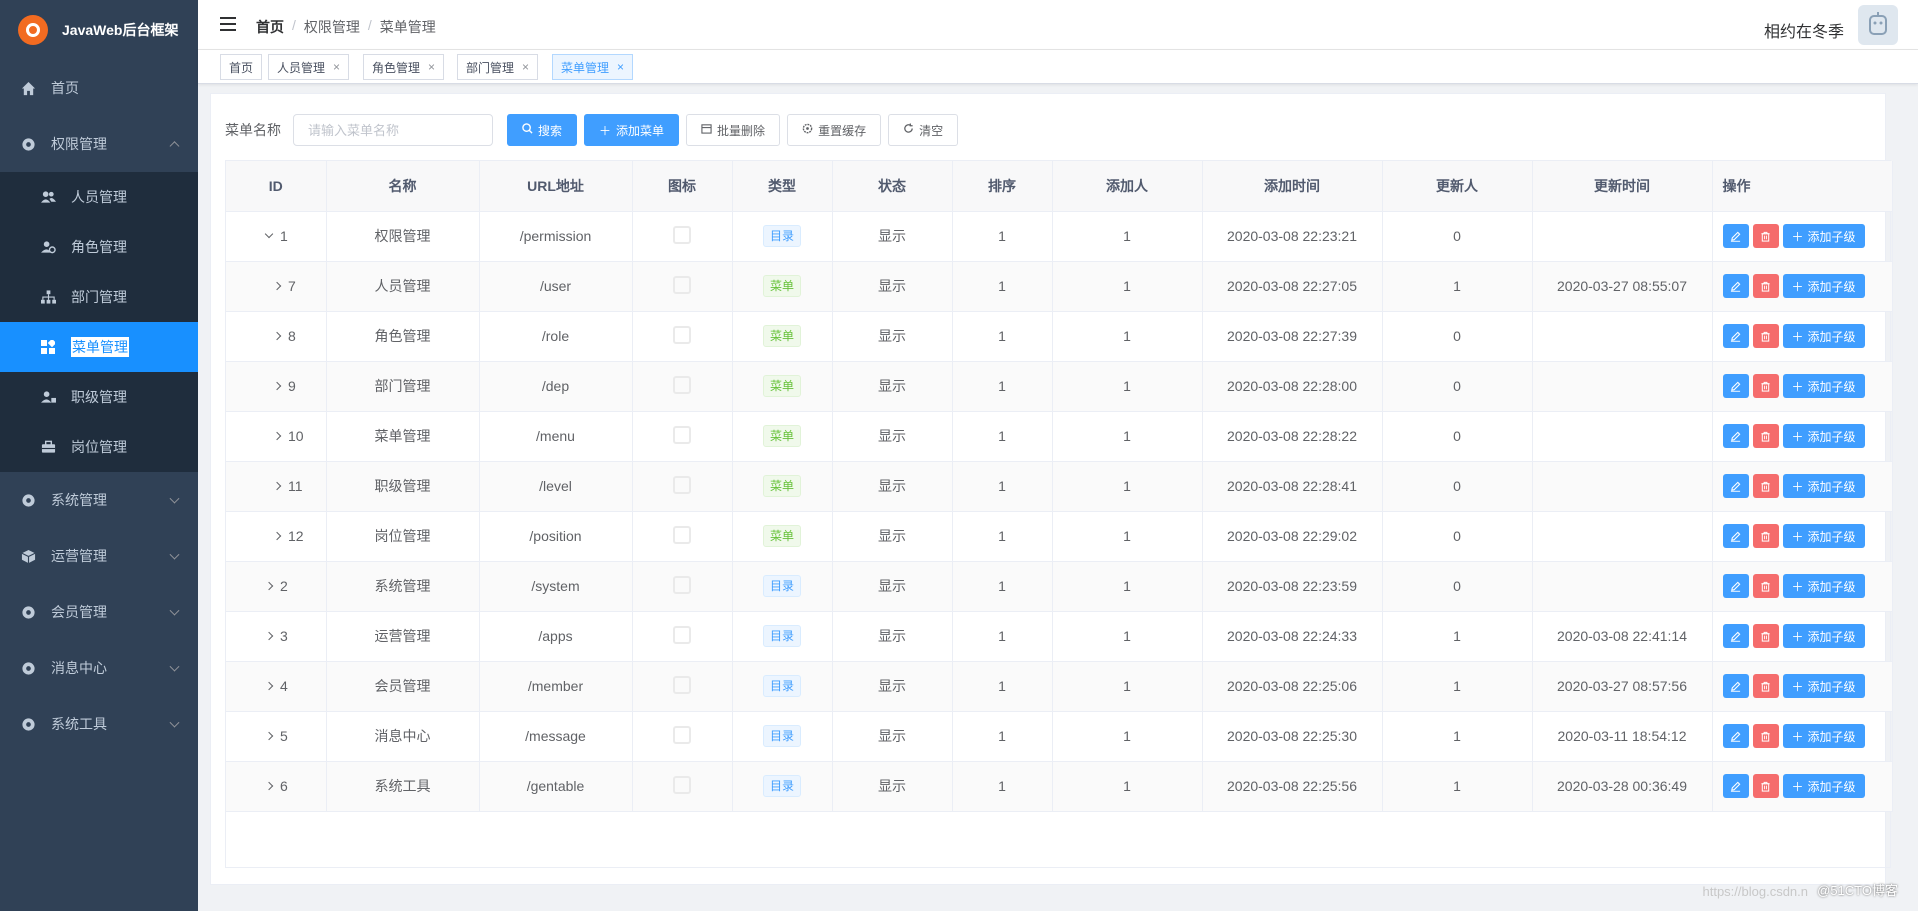 This screenshot has height=911, width=1918. Describe the element at coordinates (498, 67) in the screenshot. I see `tag-dept-mgmt: 部门管理 ×` at that location.